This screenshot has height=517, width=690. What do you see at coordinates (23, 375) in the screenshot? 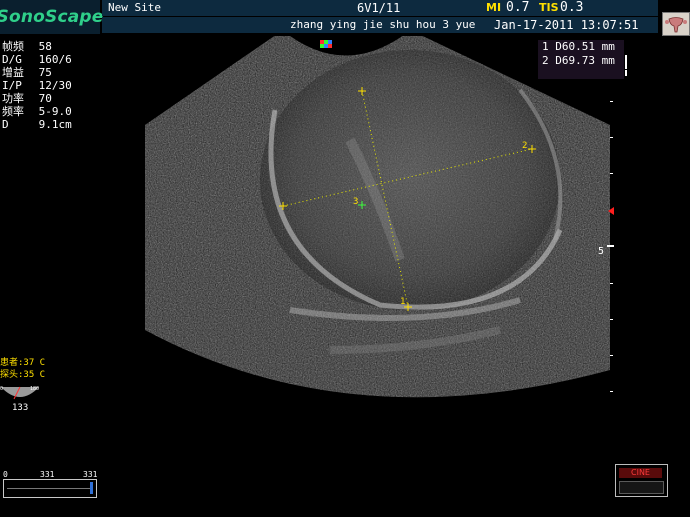
I see `probe-temperature: 探头:35 C` at bounding box center [23, 375].